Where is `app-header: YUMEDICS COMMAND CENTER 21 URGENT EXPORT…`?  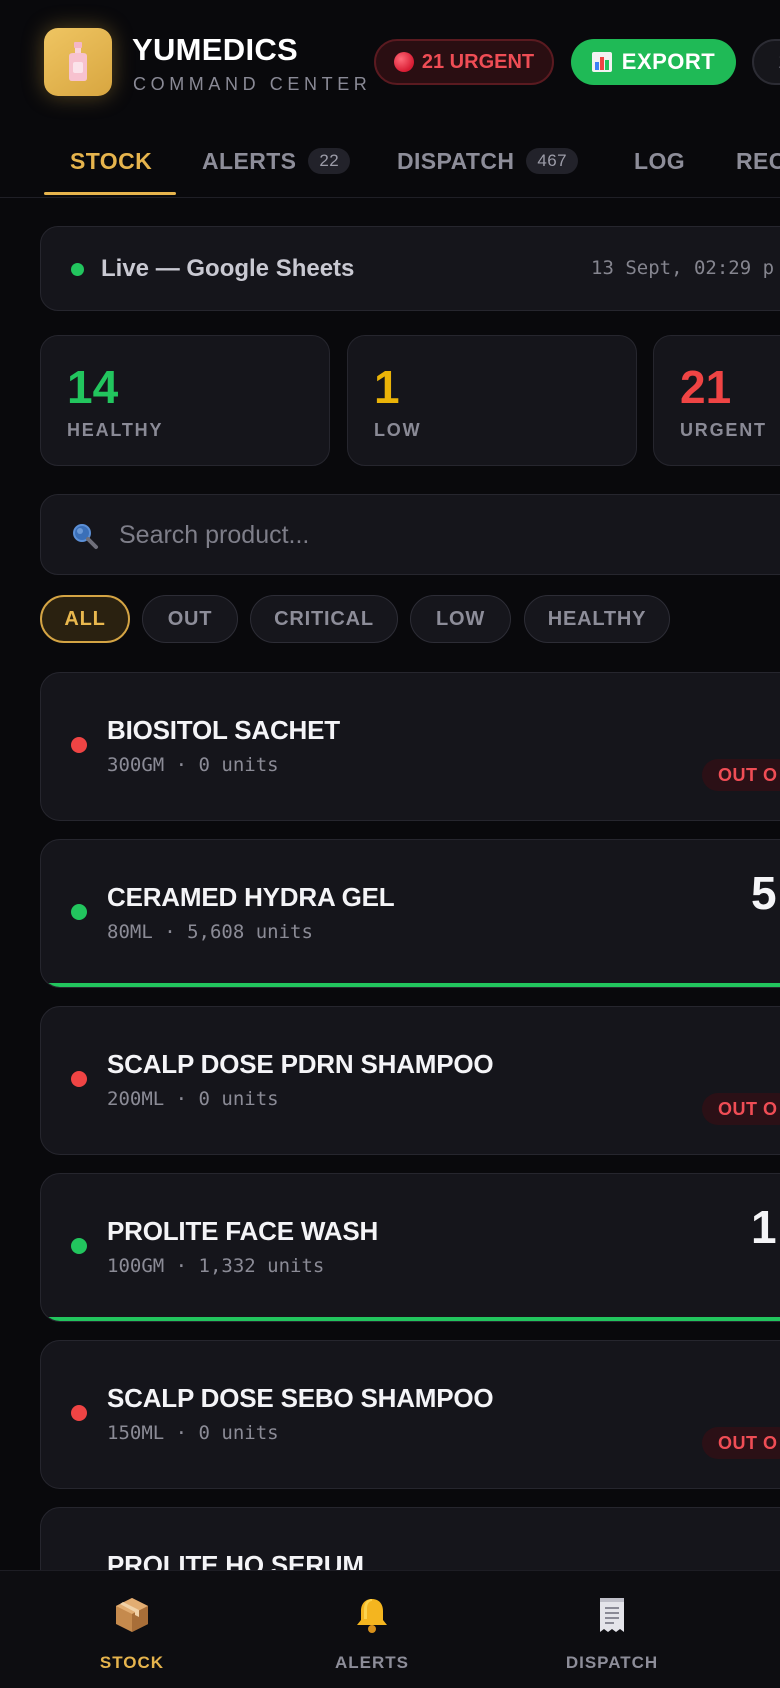
app-header: YUMEDICS COMMAND CENTER 21 URGENT EXPORT… is located at coordinates (390, 63).